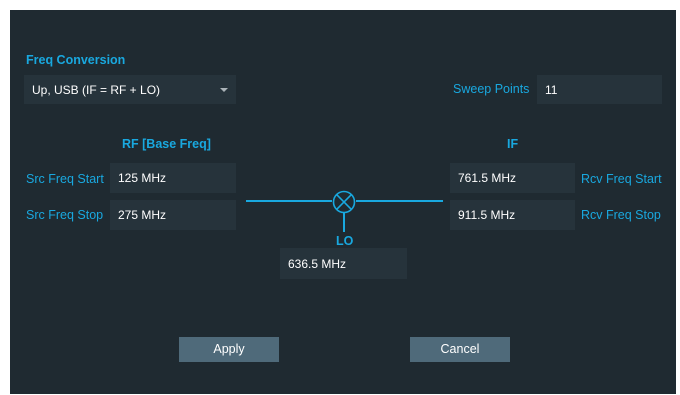  I want to click on section-title: Freq Conversion, so click(76, 60).